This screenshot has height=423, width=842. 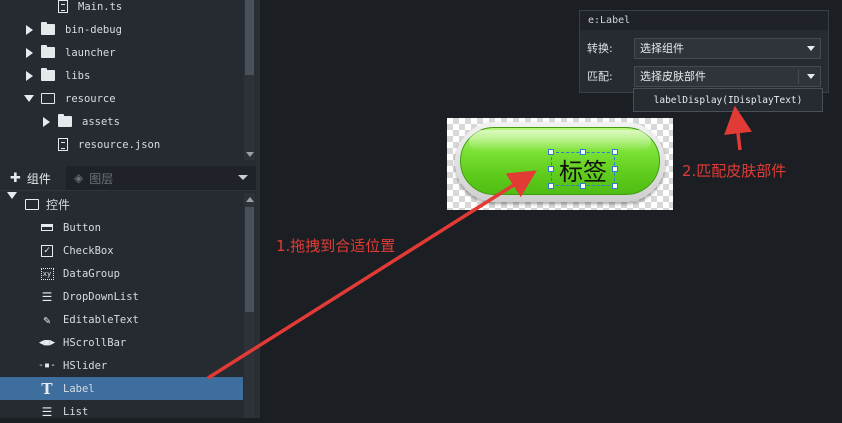 What do you see at coordinates (336, 246) in the screenshot?
I see `annotation-step1: 1.拖拽到合适位置` at bounding box center [336, 246].